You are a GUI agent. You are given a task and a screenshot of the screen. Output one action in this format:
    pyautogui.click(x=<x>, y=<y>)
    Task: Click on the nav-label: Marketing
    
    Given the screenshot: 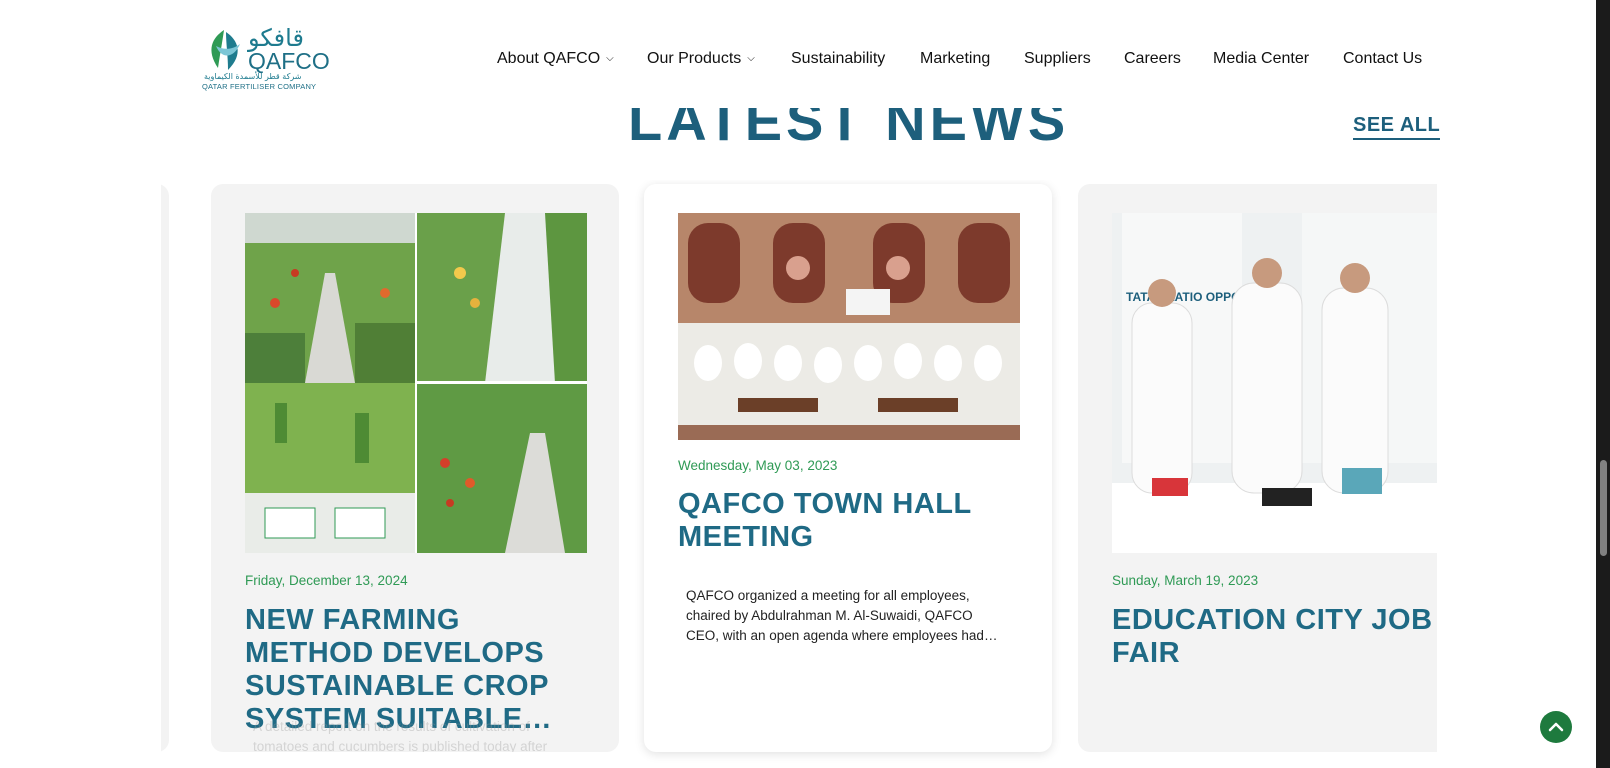 What is the action you would take?
    pyautogui.click(x=955, y=58)
    